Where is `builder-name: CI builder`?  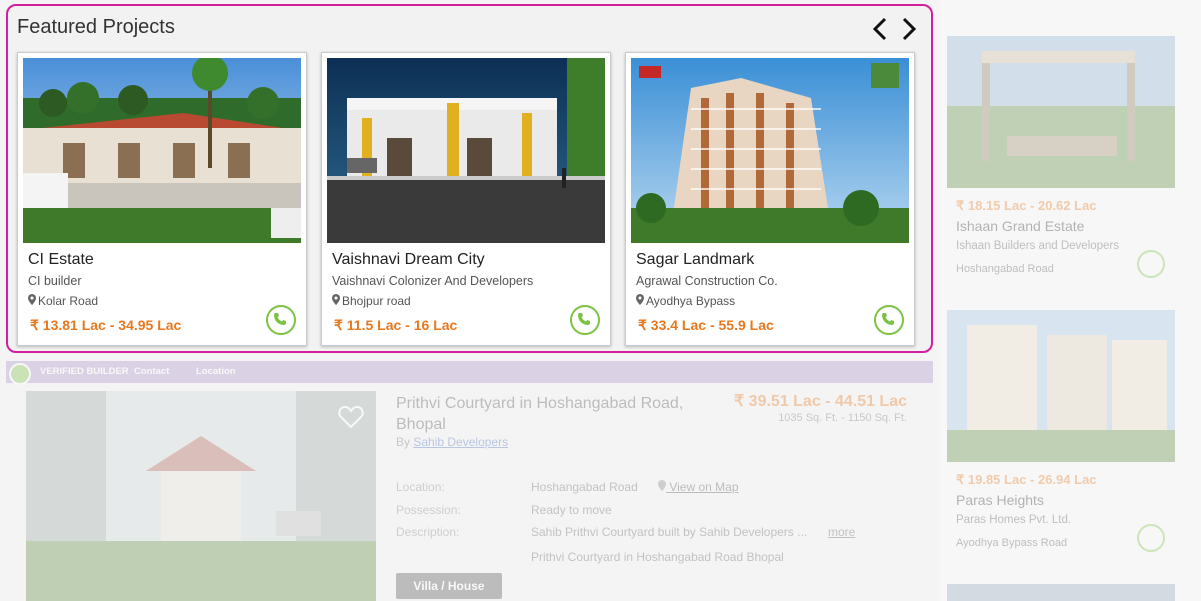 builder-name: CI builder is located at coordinates (55, 281).